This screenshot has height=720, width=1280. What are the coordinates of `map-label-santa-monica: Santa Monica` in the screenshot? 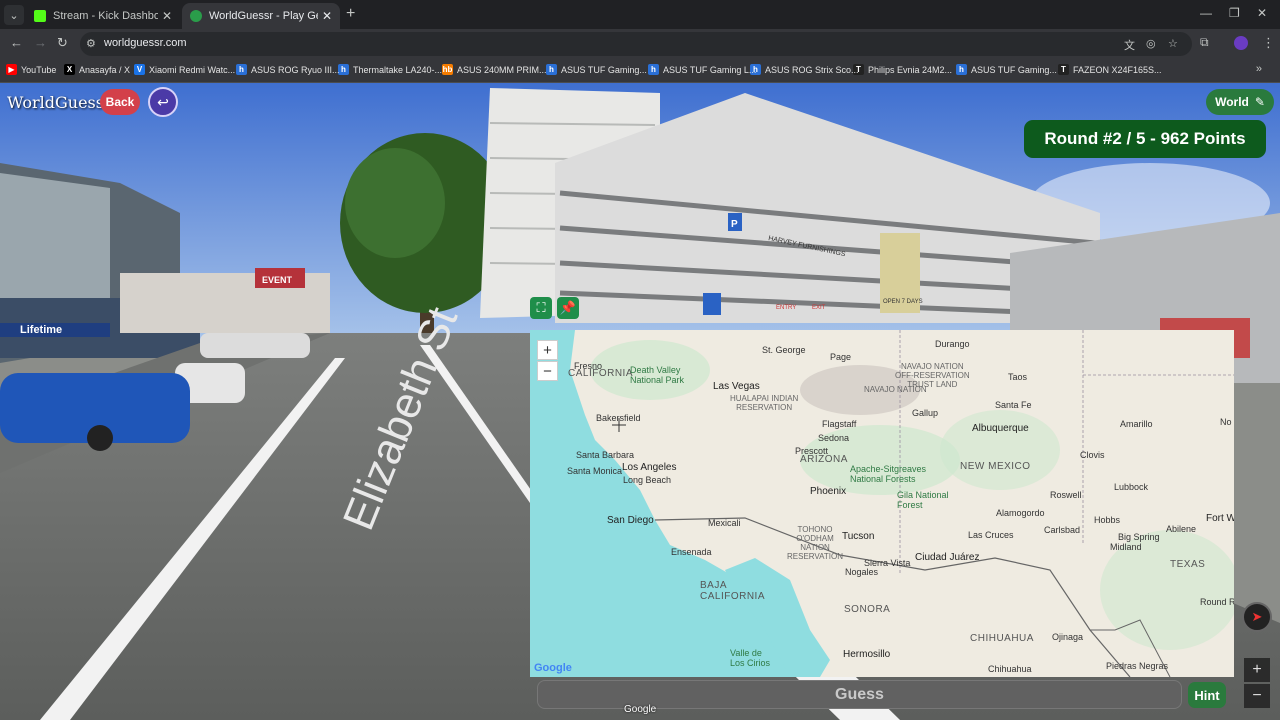 It's located at (595, 471).